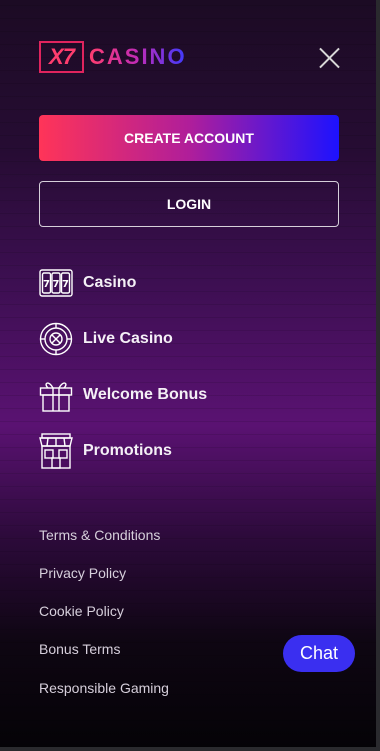 This screenshot has height=751, width=380. I want to click on slot-machine-icon: 7 7 7, so click(56, 283).